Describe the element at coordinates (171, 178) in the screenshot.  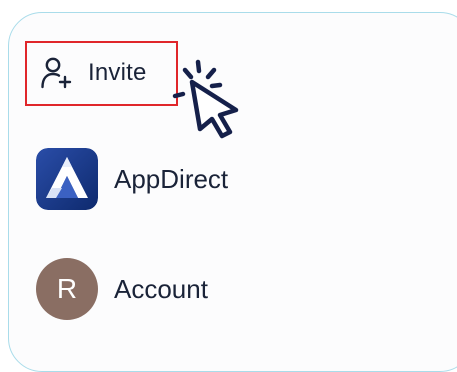
I see `appdirect-label: AppDirect` at that location.